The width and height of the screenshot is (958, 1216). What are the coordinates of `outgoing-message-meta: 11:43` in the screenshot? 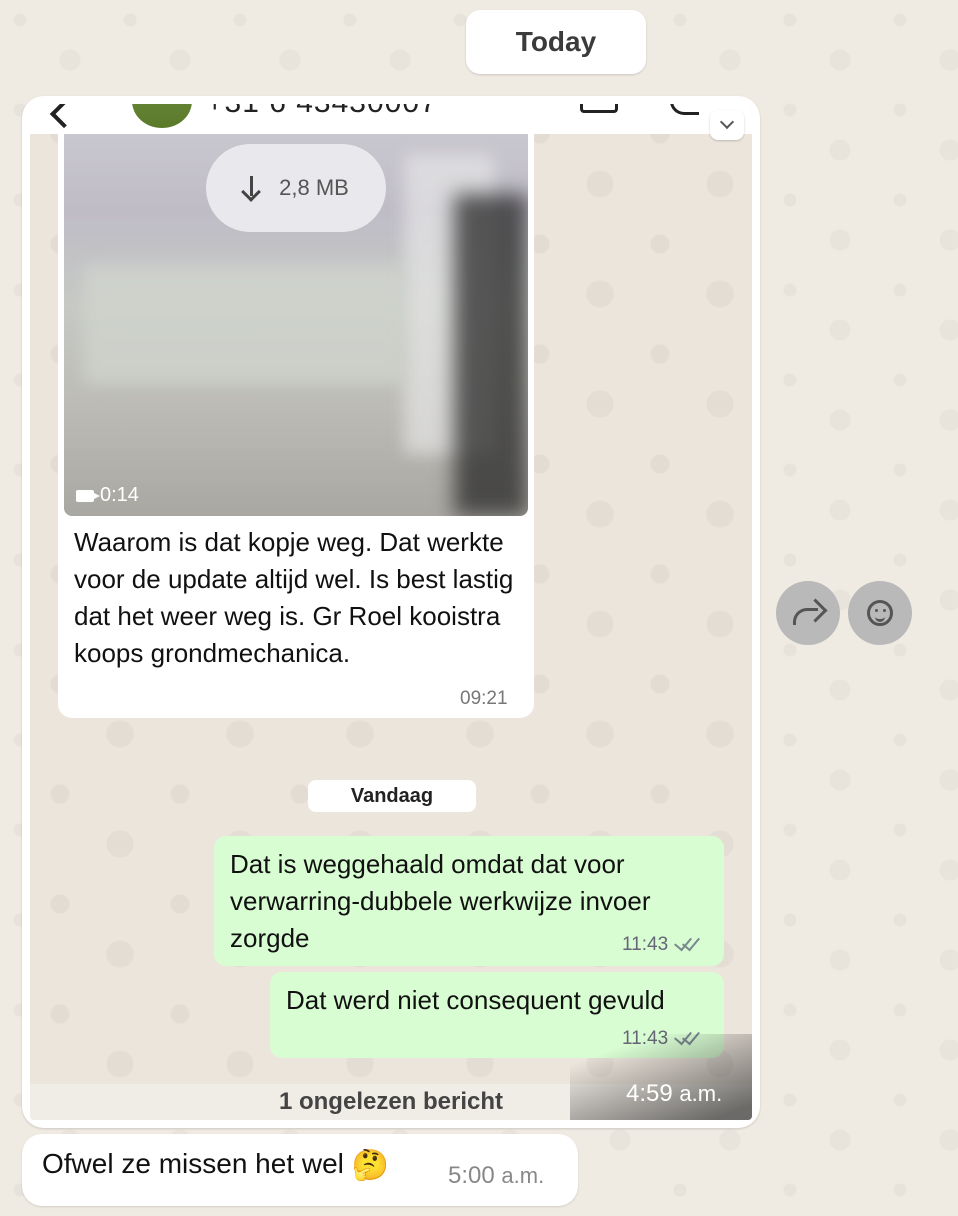 It's located at (661, 944).